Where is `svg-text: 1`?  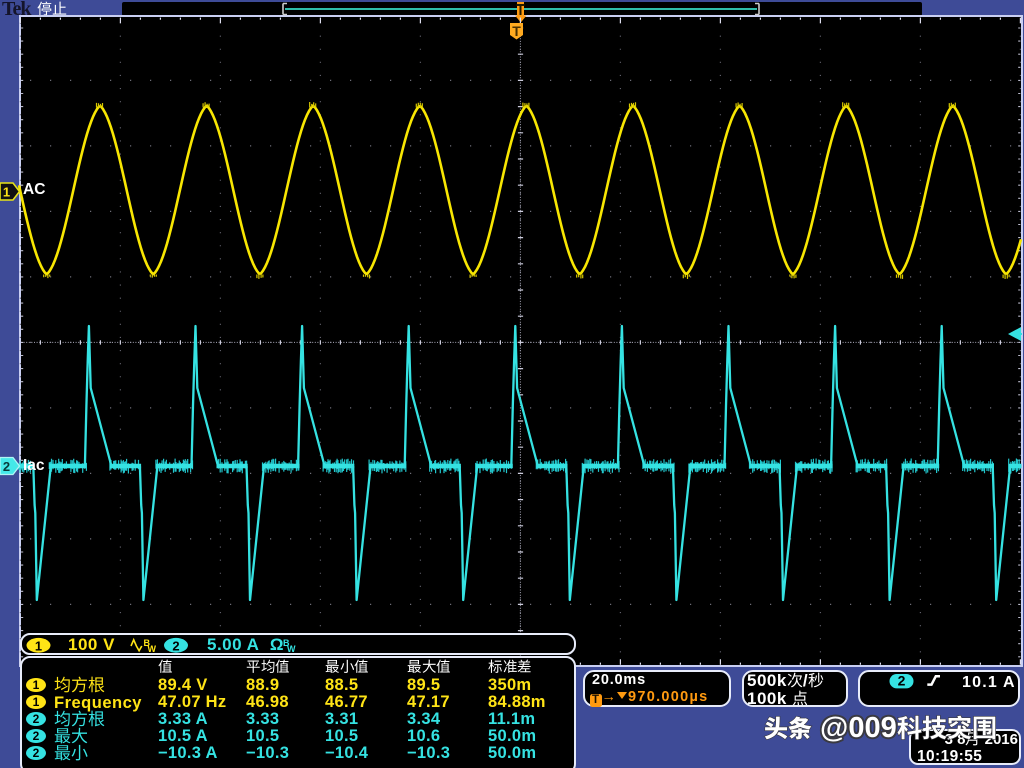
svg-text: 1 is located at coordinates (6, 192).